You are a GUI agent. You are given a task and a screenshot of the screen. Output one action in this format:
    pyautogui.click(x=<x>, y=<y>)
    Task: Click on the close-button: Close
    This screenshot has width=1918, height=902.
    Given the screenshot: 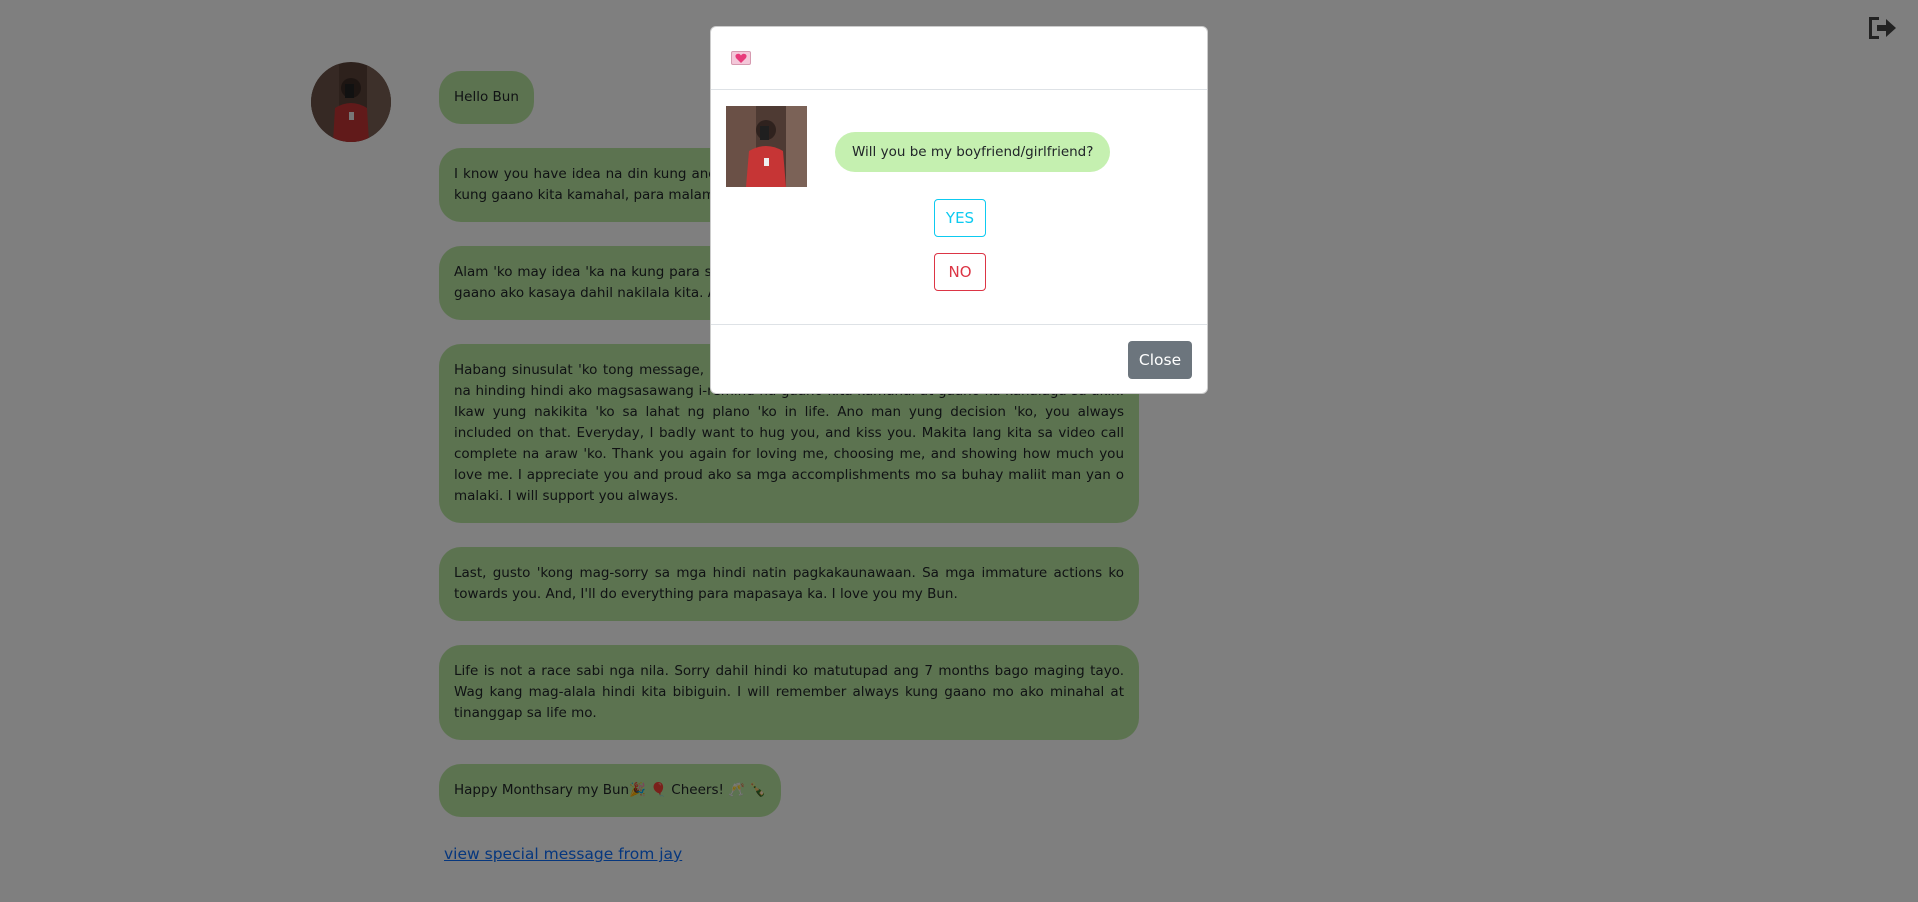 What is the action you would take?
    pyautogui.click(x=1160, y=360)
    